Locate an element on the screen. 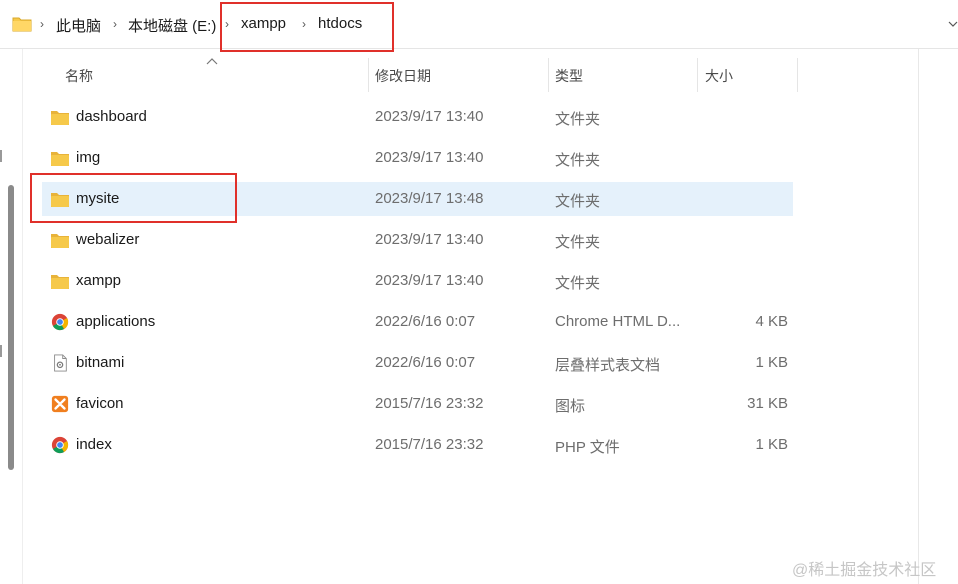 This screenshot has height=584, width=958. file-row-webalizer: webalizer 2023/9/17 13:40 文件夹 is located at coordinates (417, 240).